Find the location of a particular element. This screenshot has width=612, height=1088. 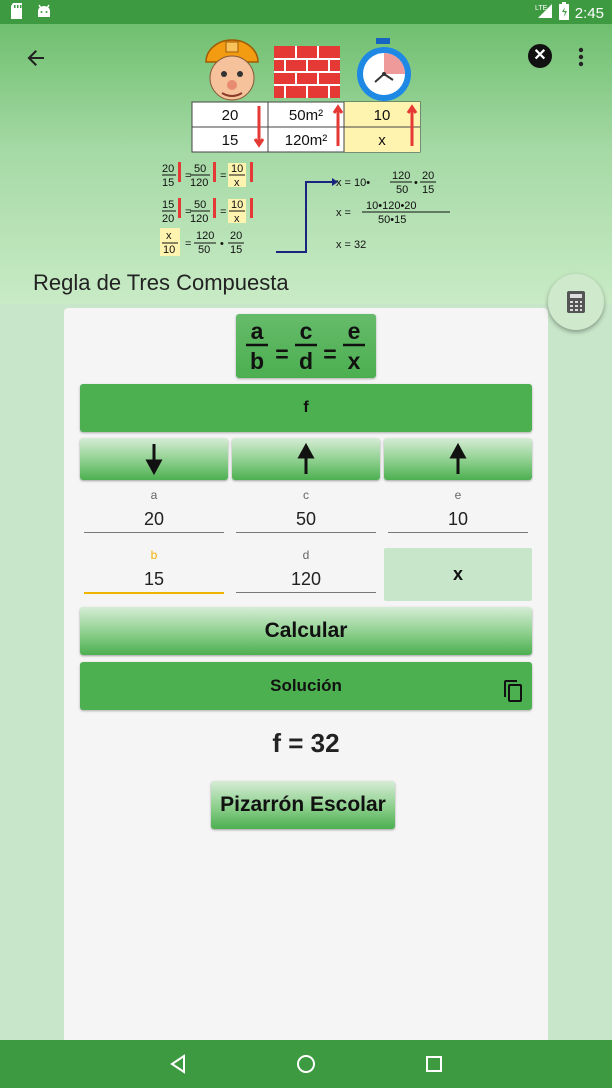

svg-text: x = 10• is located at coordinates (353, 183).